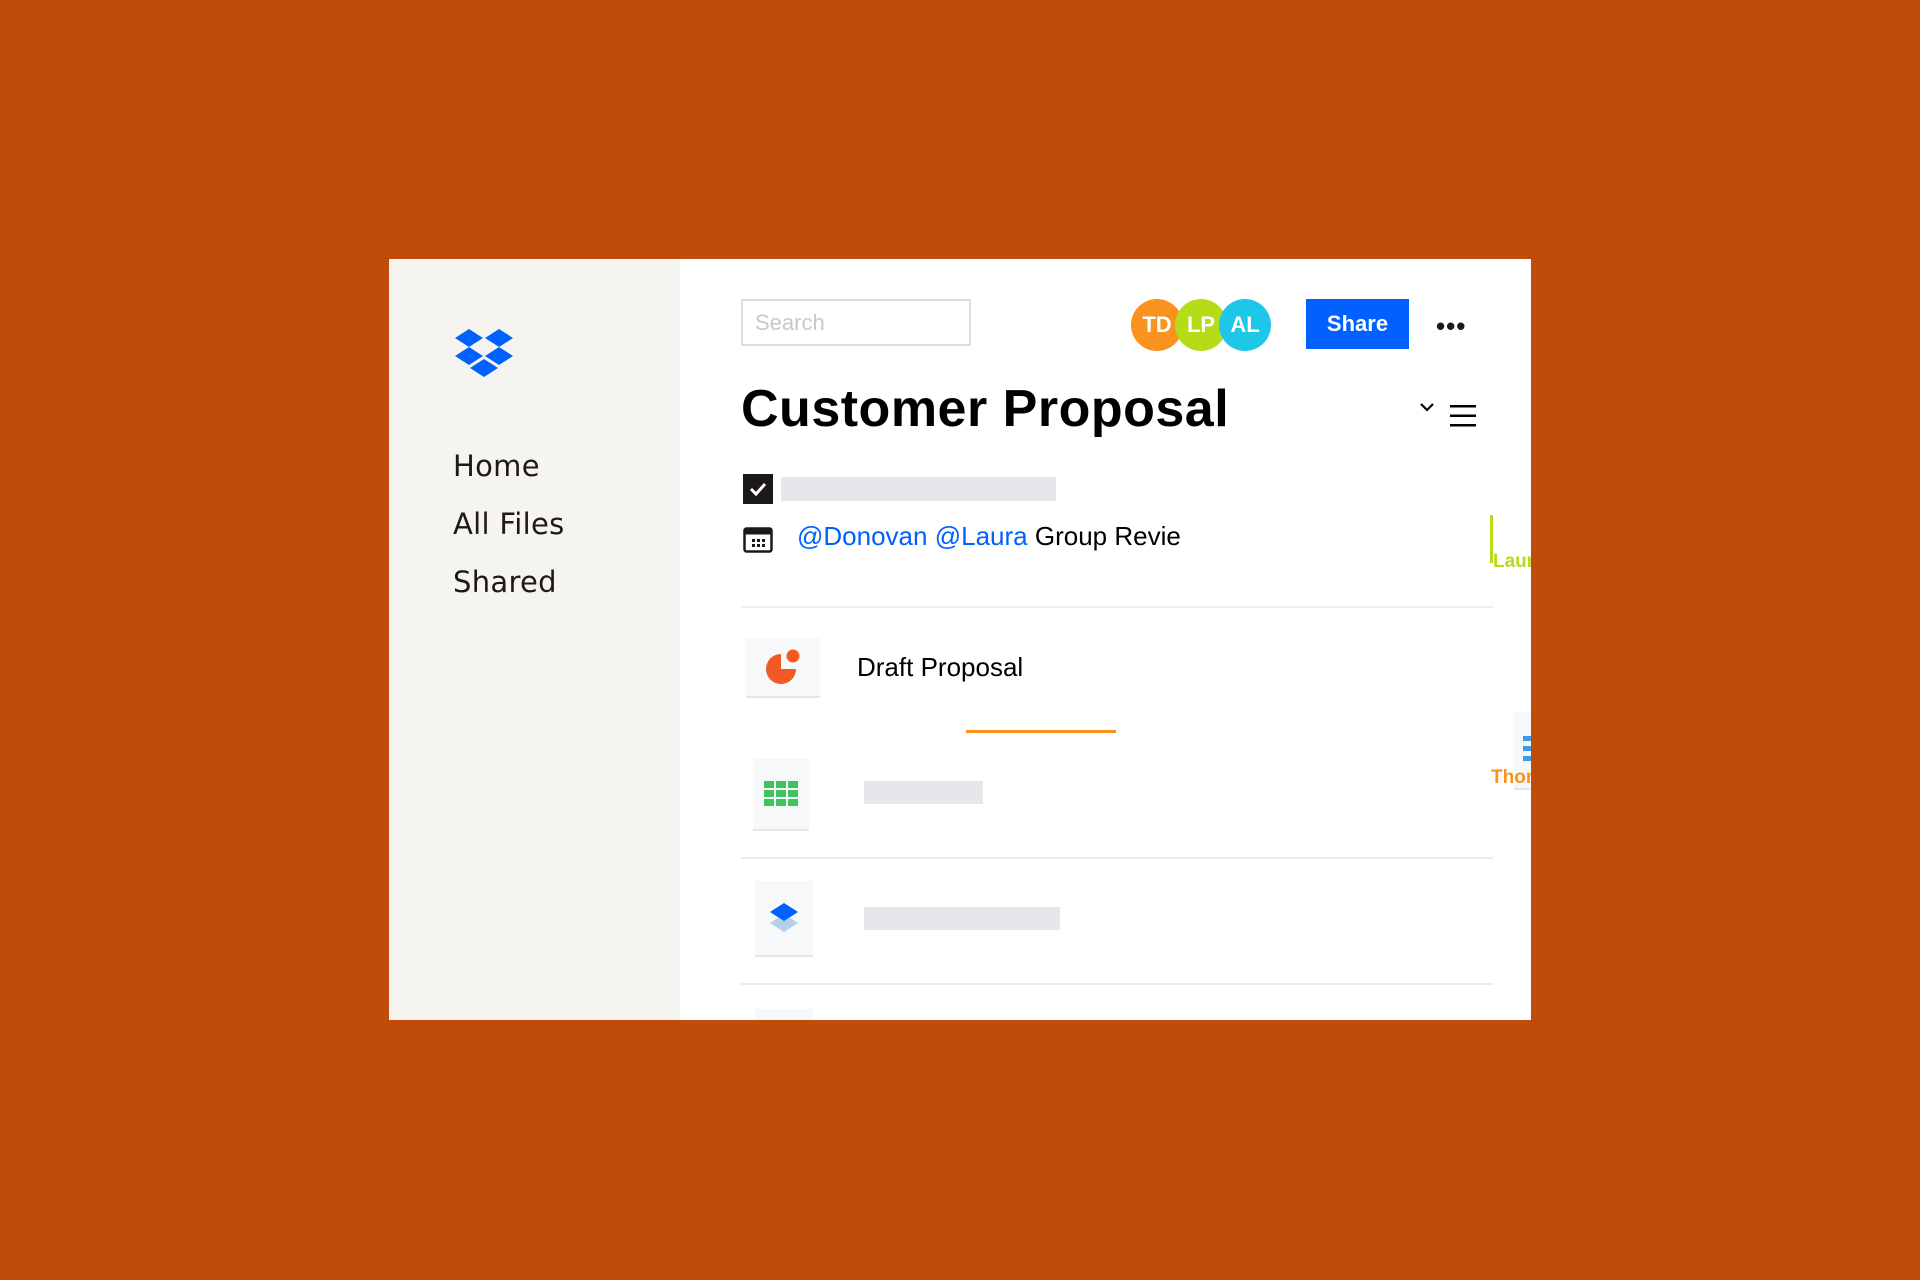 The image size is (1920, 1280). I want to click on presentation-icon, so click(783, 666).